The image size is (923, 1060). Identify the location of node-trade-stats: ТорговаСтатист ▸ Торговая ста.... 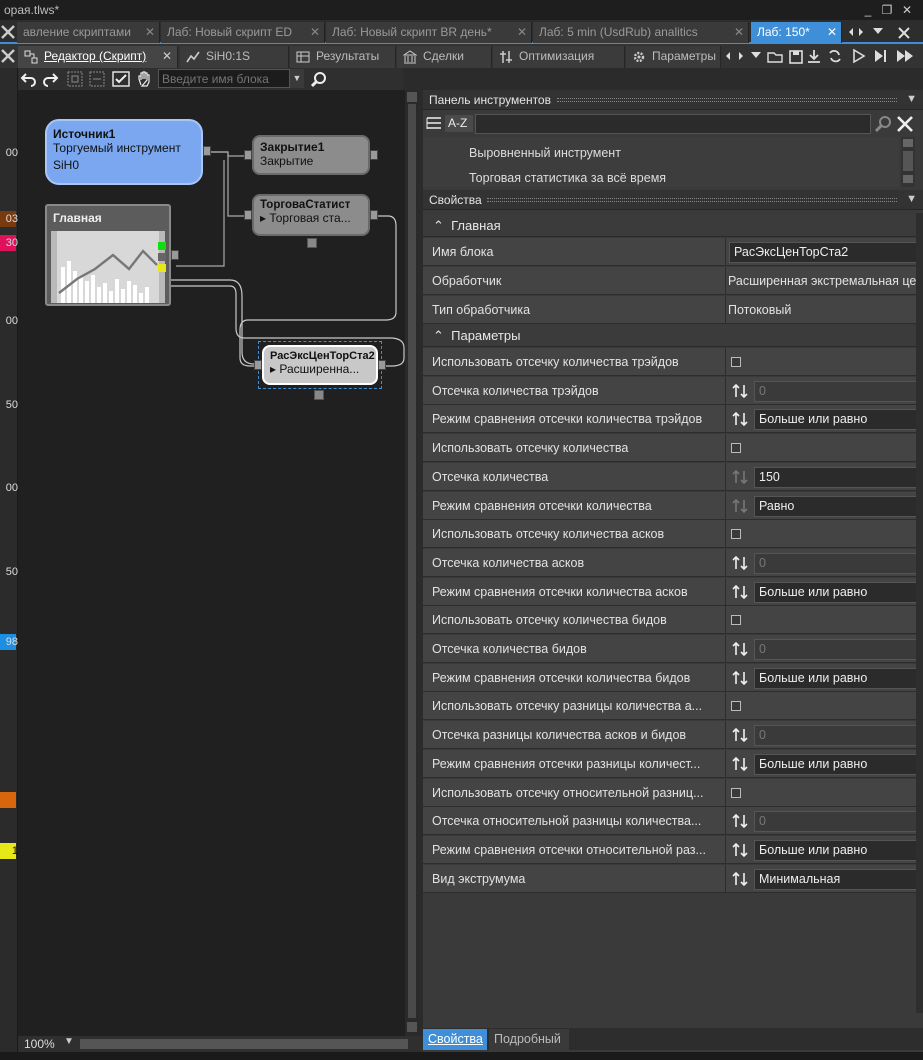
(311, 215).